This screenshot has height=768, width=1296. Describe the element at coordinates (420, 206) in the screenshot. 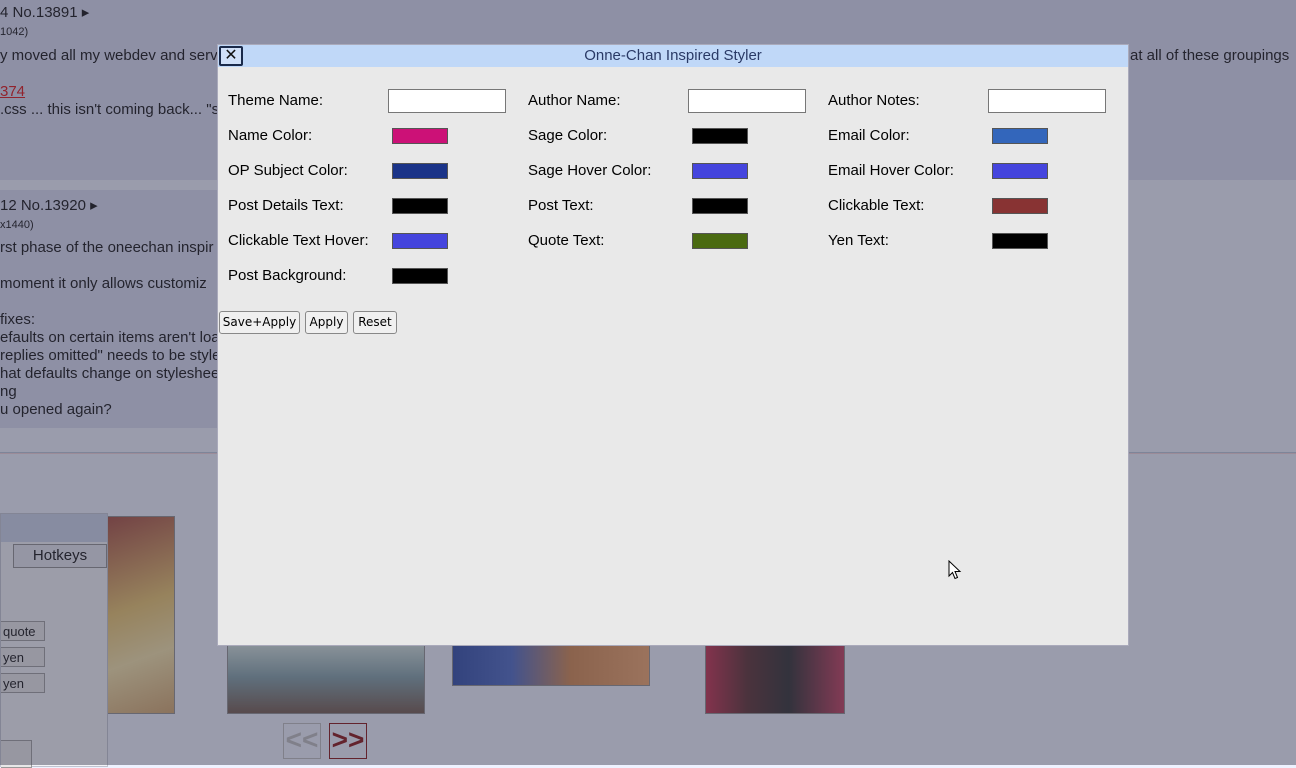

I see `post-details-text-swatch` at that location.